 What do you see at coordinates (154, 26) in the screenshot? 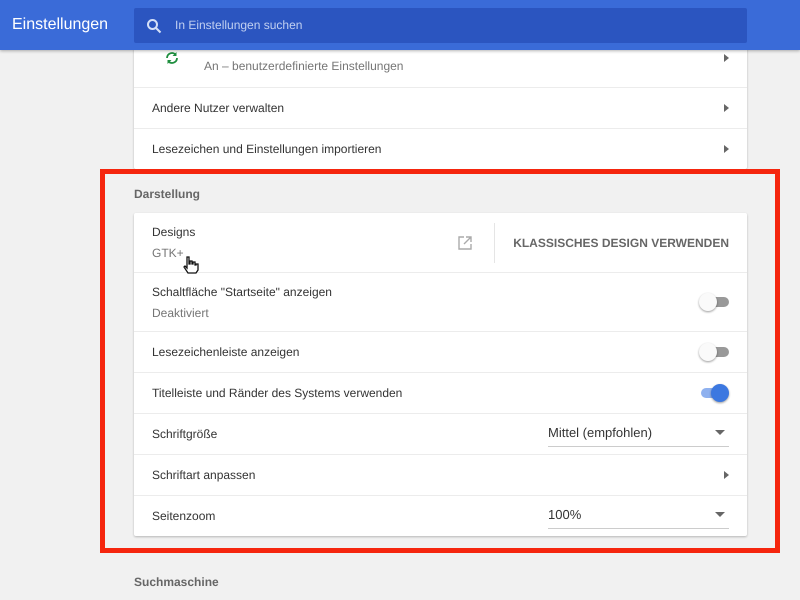
I see `search-icon` at bounding box center [154, 26].